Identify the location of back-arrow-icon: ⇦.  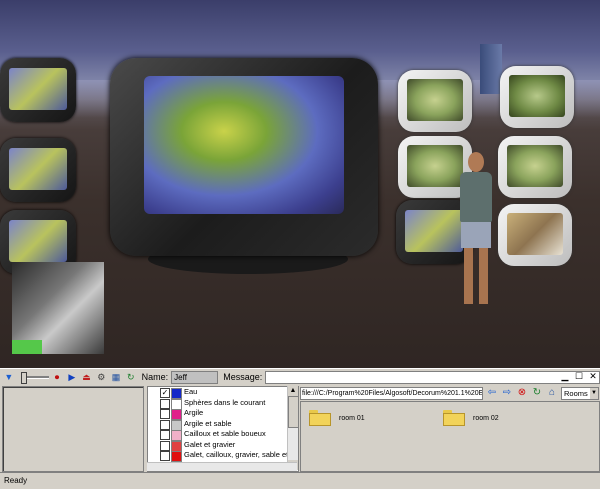
(492, 393).